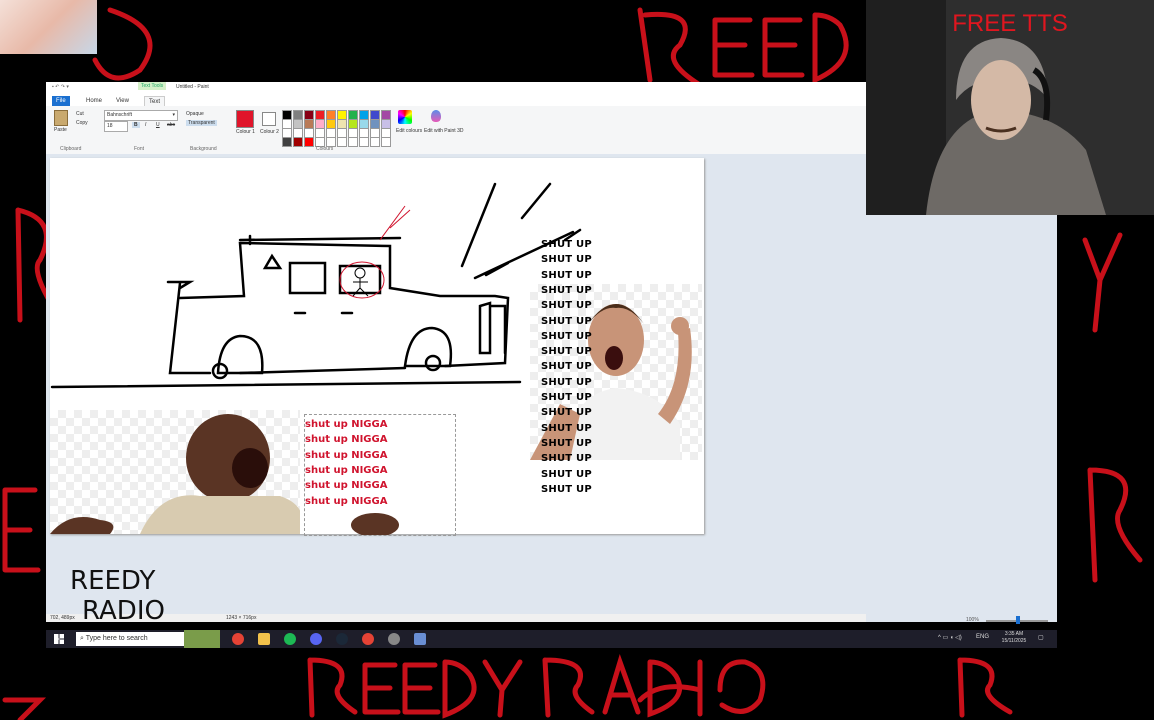 This screenshot has width=1154, height=720. I want to click on font-size-select: 18, so click(116, 126).